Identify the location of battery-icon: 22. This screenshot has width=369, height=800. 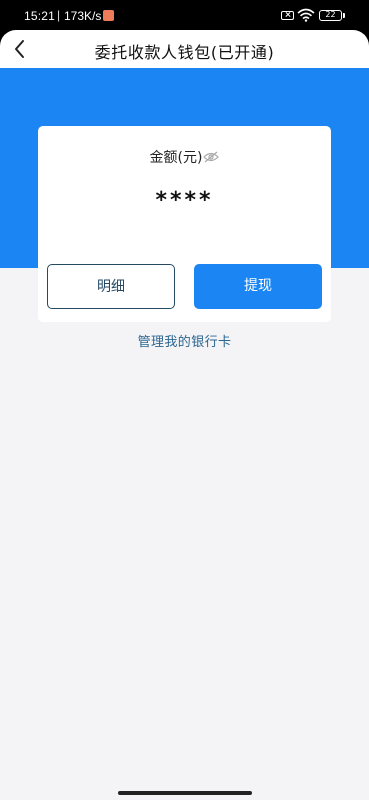
(330, 15).